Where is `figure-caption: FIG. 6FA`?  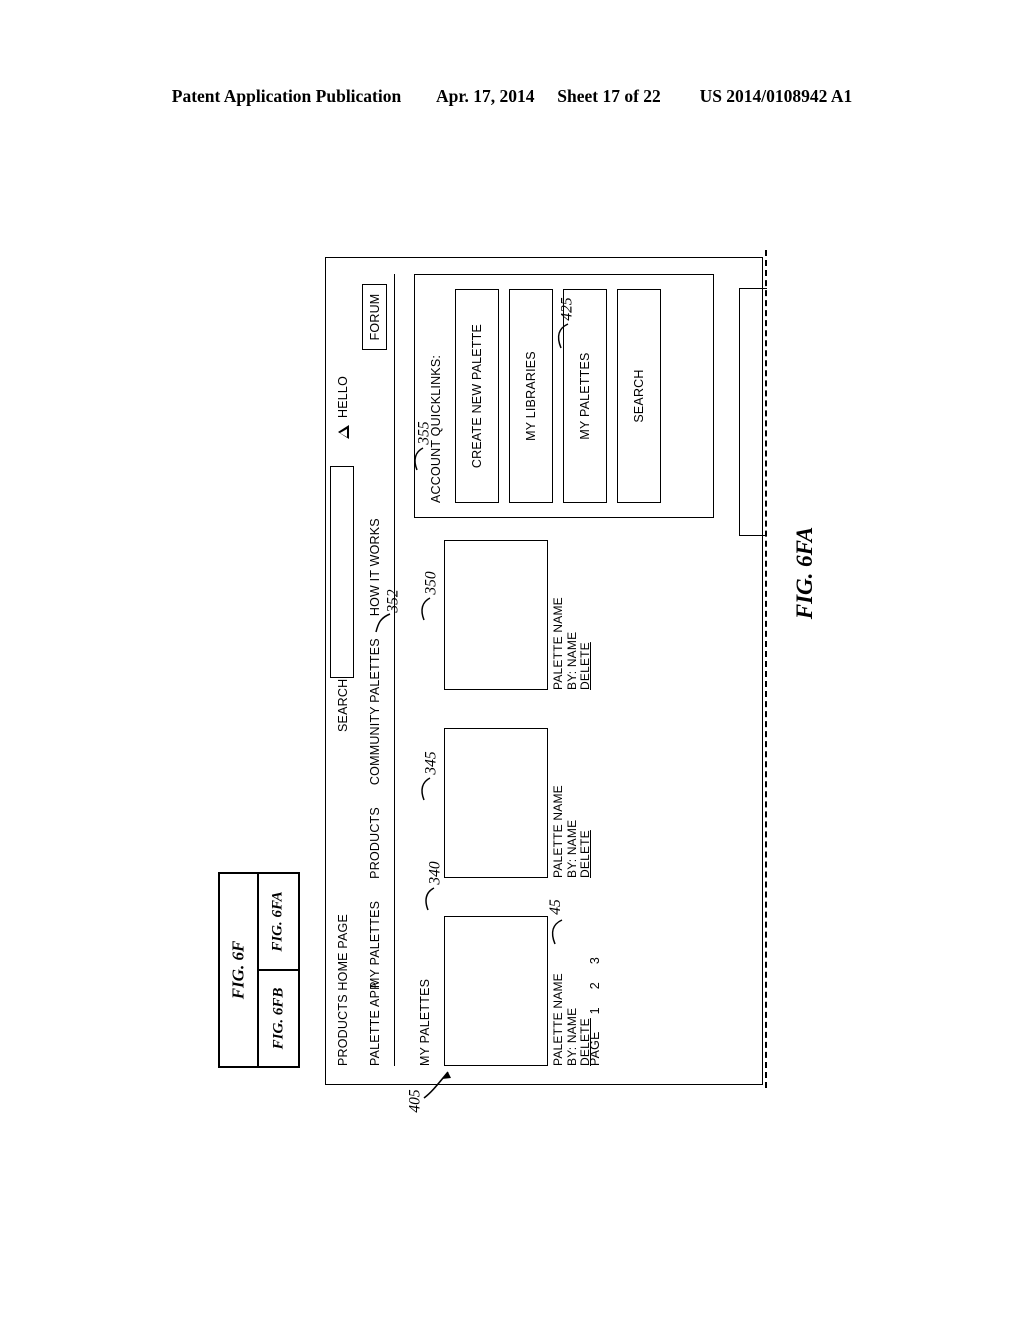 figure-caption: FIG. 6FA is located at coordinates (804, 573).